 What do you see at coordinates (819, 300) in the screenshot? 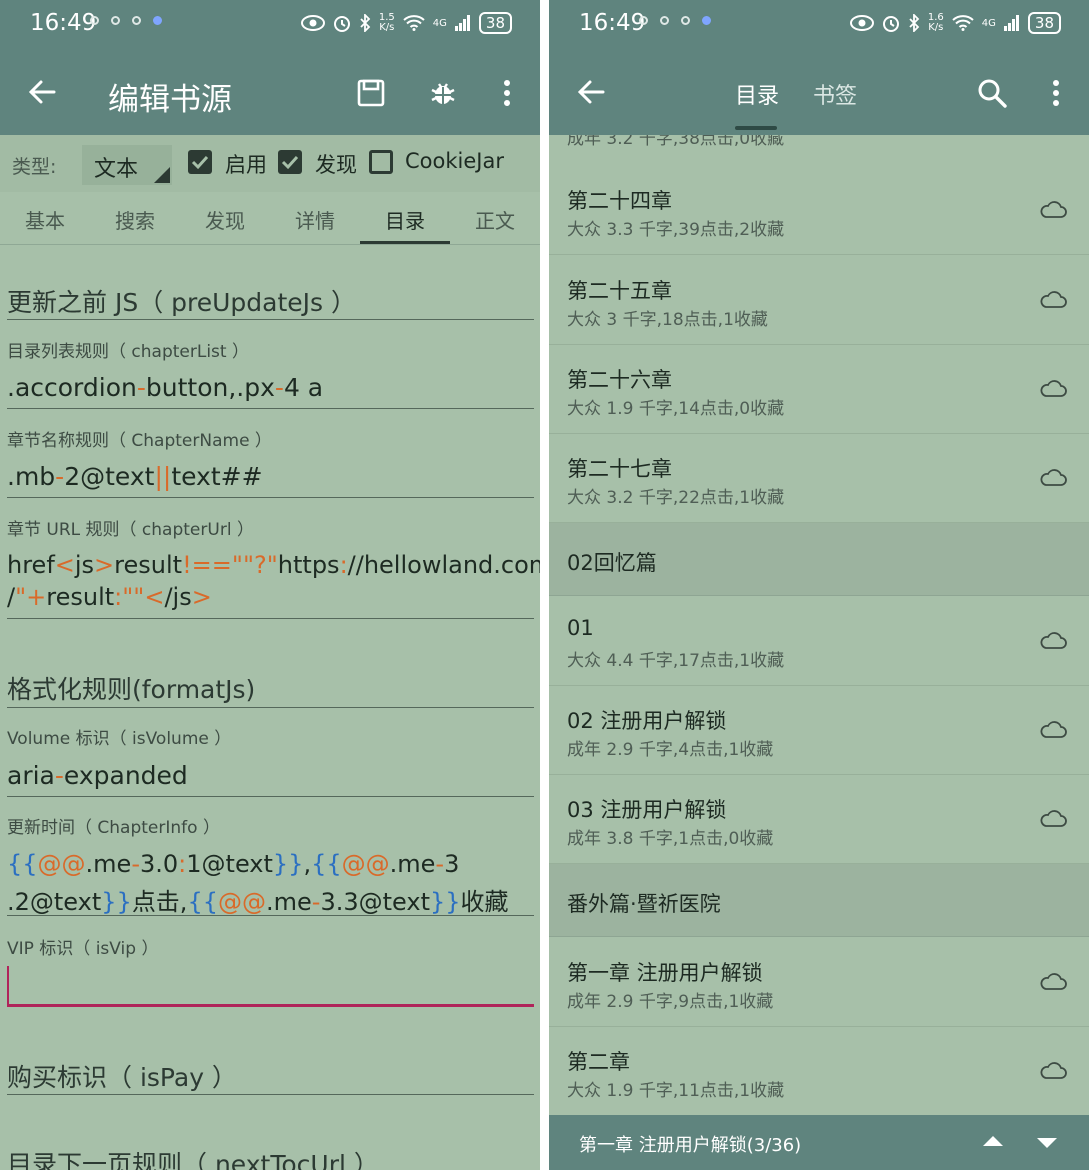
I see `toc-item: 第二十五章 大众 3 千字,18点击,1收藏` at bounding box center [819, 300].